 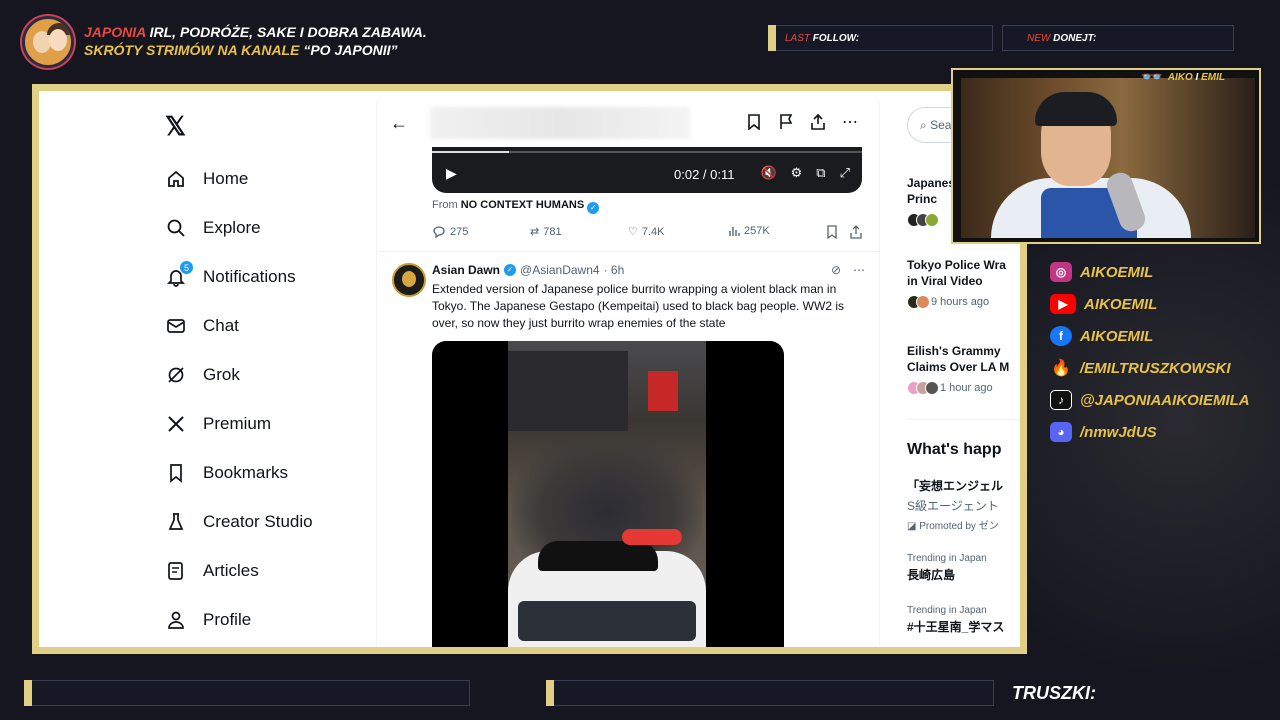 I want to click on x-logo-icon: 𝕏, so click(x=175, y=126).